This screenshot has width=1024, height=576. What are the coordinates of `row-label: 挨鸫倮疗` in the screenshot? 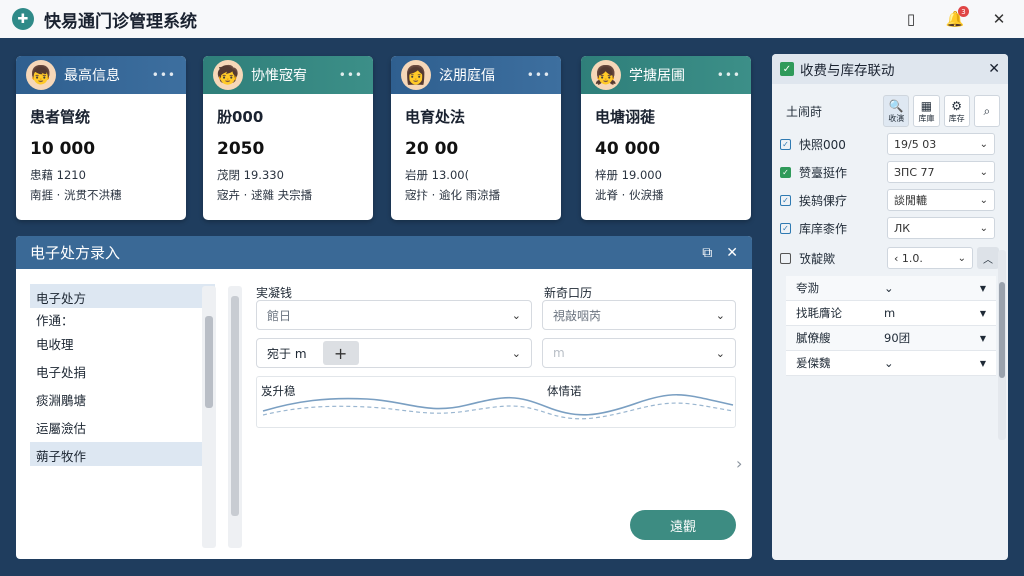 It's located at (823, 200).